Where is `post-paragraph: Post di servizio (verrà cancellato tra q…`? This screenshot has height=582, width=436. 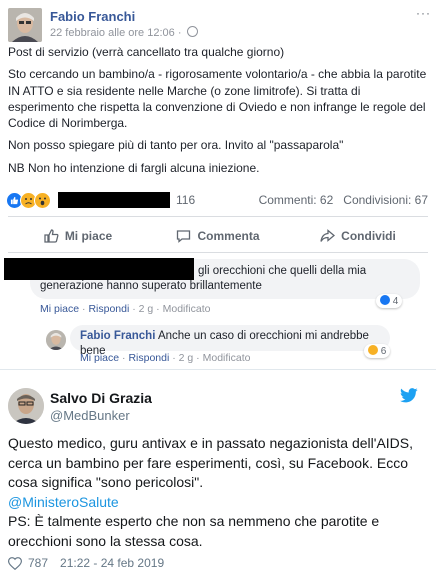
post-paragraph: Post di servizio (verrà cancellato tra q… is located at coordinates (146, 52).